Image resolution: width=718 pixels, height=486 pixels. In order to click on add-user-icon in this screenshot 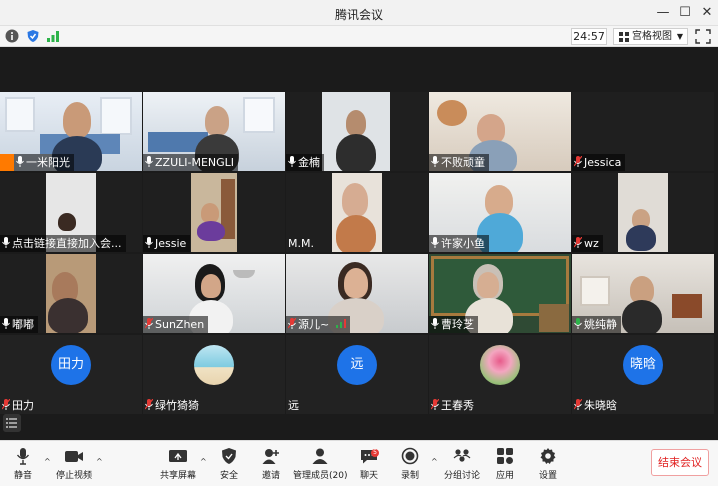, I will do `click(270, 456)`.